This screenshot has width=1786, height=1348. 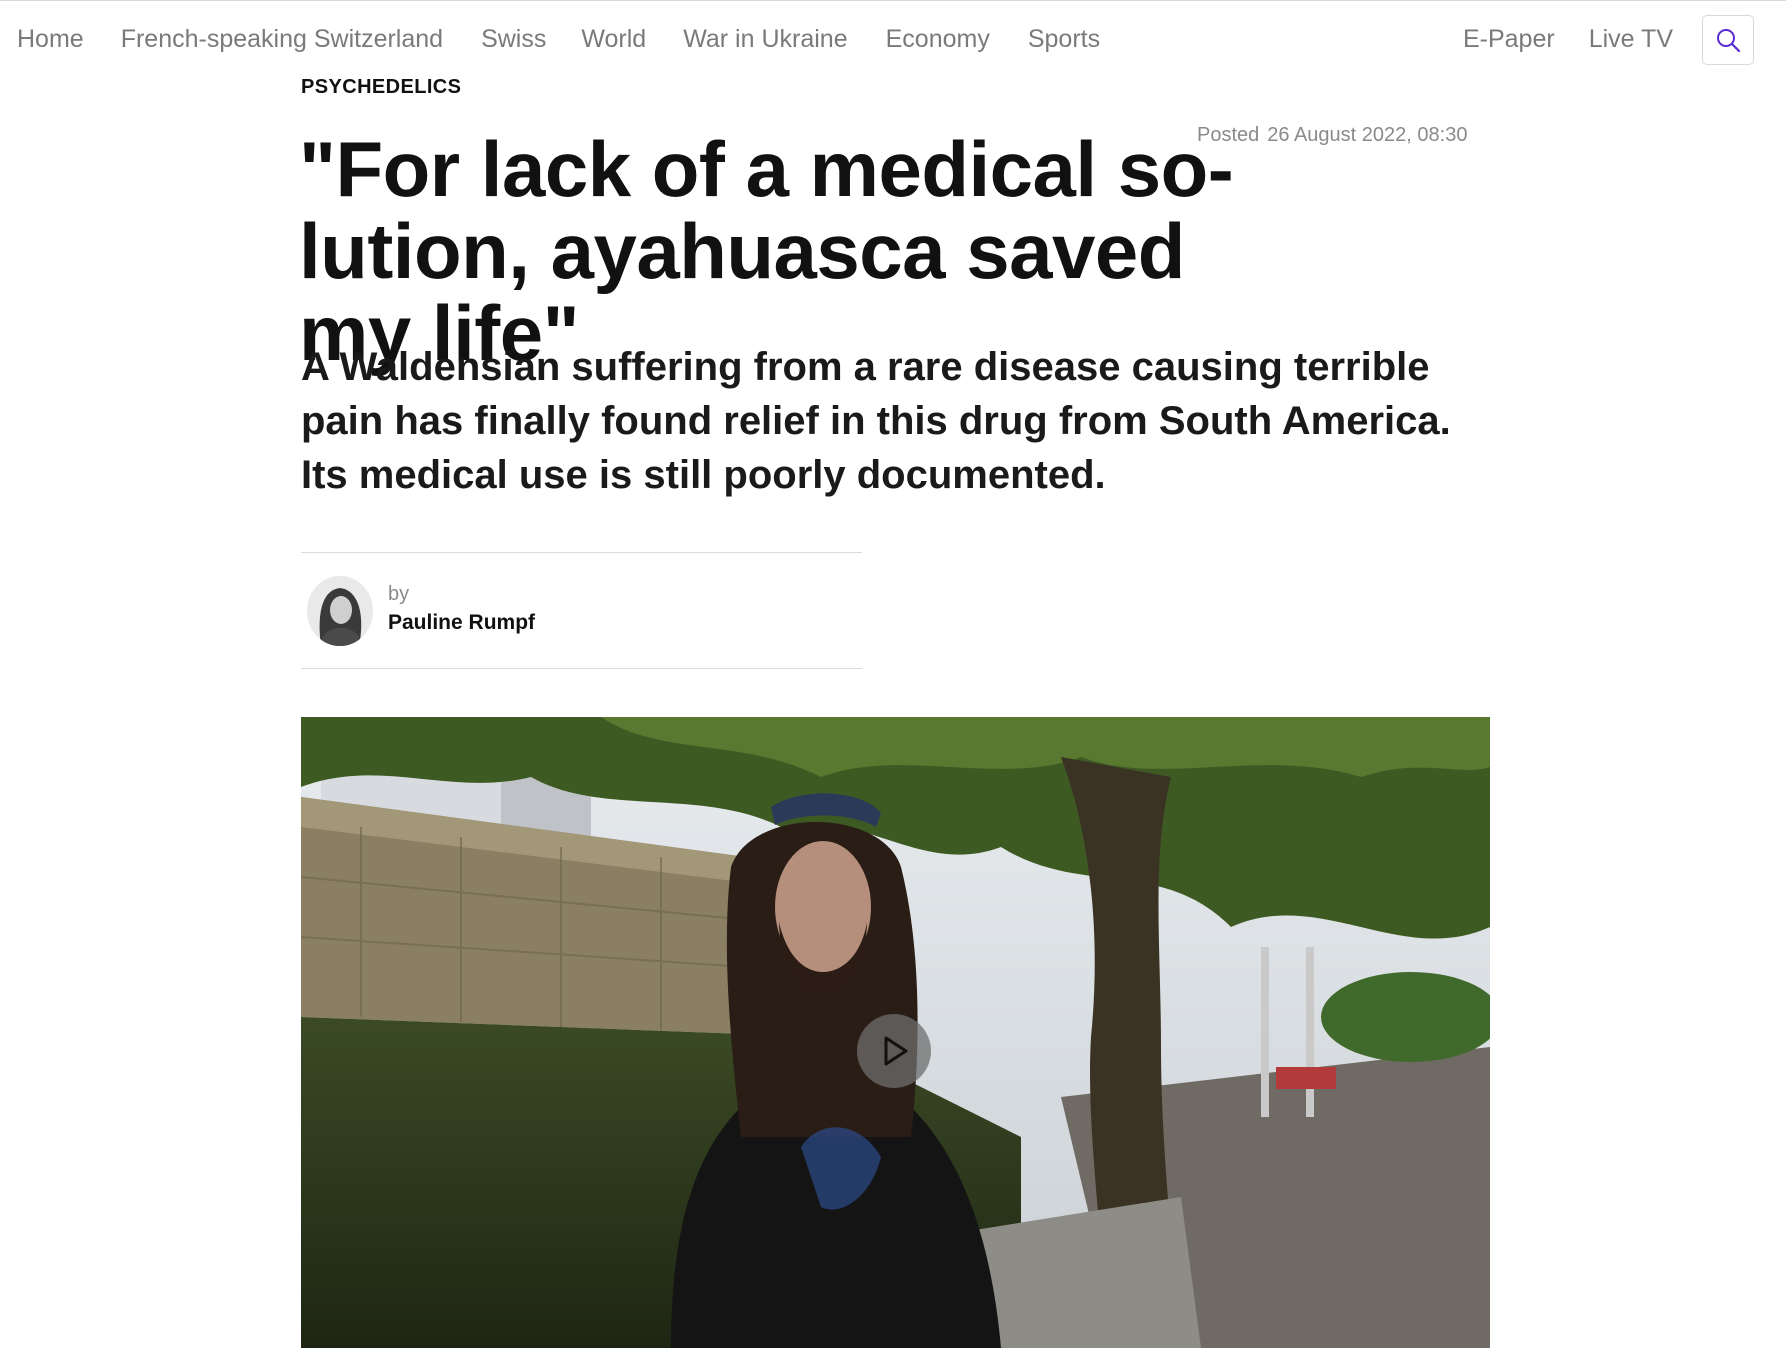 What do you see at coordinates (381, 87) in the screenshot?
I see `article-kicker: PSYCHEDELICS` at bounding box center [381, 87].